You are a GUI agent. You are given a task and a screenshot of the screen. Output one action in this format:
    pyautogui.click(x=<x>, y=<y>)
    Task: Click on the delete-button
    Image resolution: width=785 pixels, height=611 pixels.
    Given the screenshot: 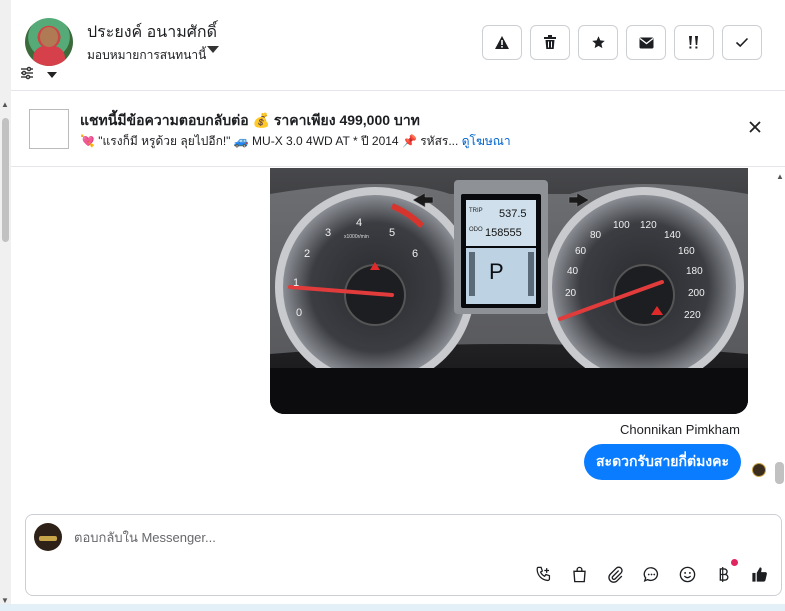 What is the action you would take?
    pyautogui.click(x=550, y=42)
    